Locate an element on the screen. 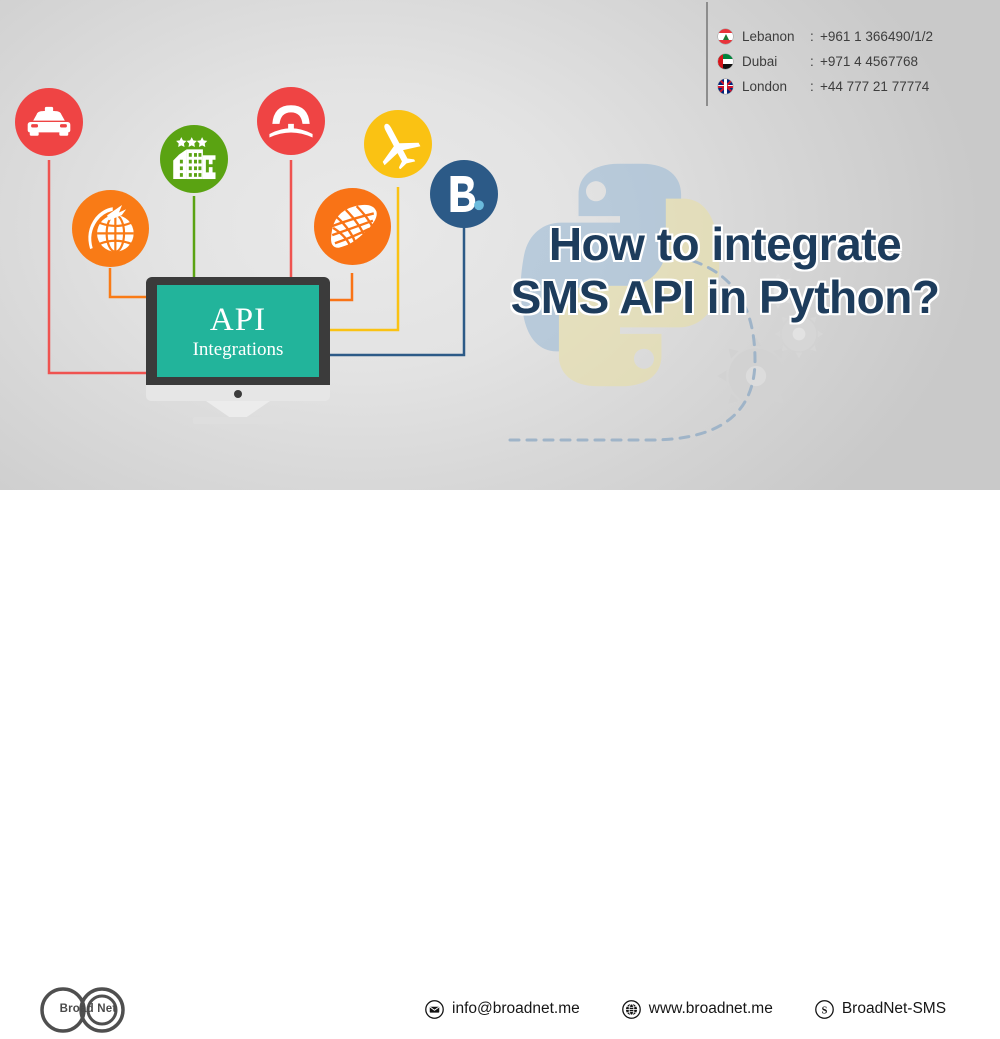 This screenshot has height=1039, width=1000. bridge-icon is located at coordinates (291, 121).